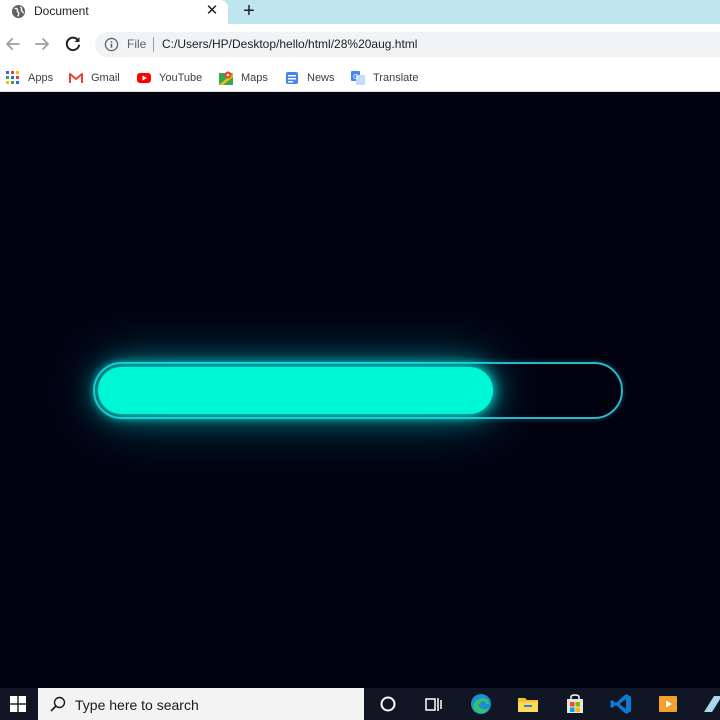 The width and height of the screenshot is (720, 720). What do you see at coordinates (396, 78) in the screenshot?
I see `bookmark-label: Translate` at bounding box center [396, 78].